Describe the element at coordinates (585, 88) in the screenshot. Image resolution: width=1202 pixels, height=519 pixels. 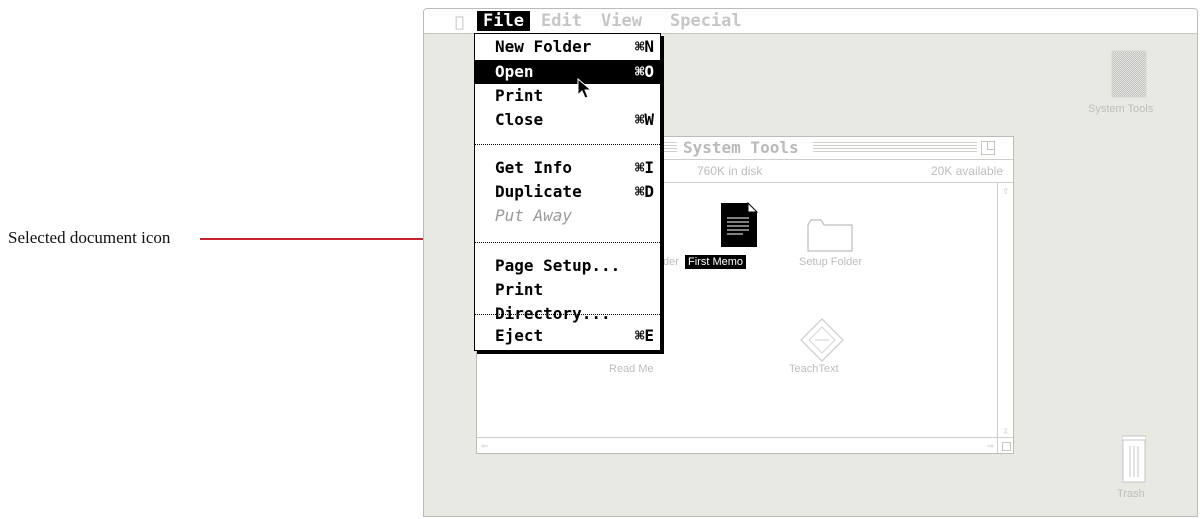
I see `mouse-pointer-icon` at that location.